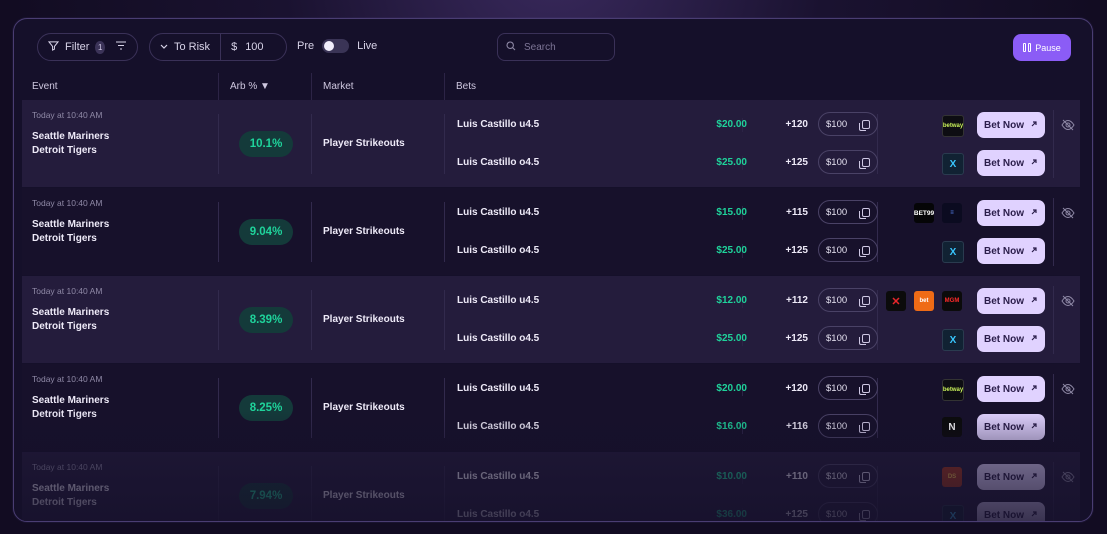  What do you see at coordinates (498, 212) in the screenshot?
I see `bet-selection: Luis Castillo u4.5` at bounding box center [498, 212].